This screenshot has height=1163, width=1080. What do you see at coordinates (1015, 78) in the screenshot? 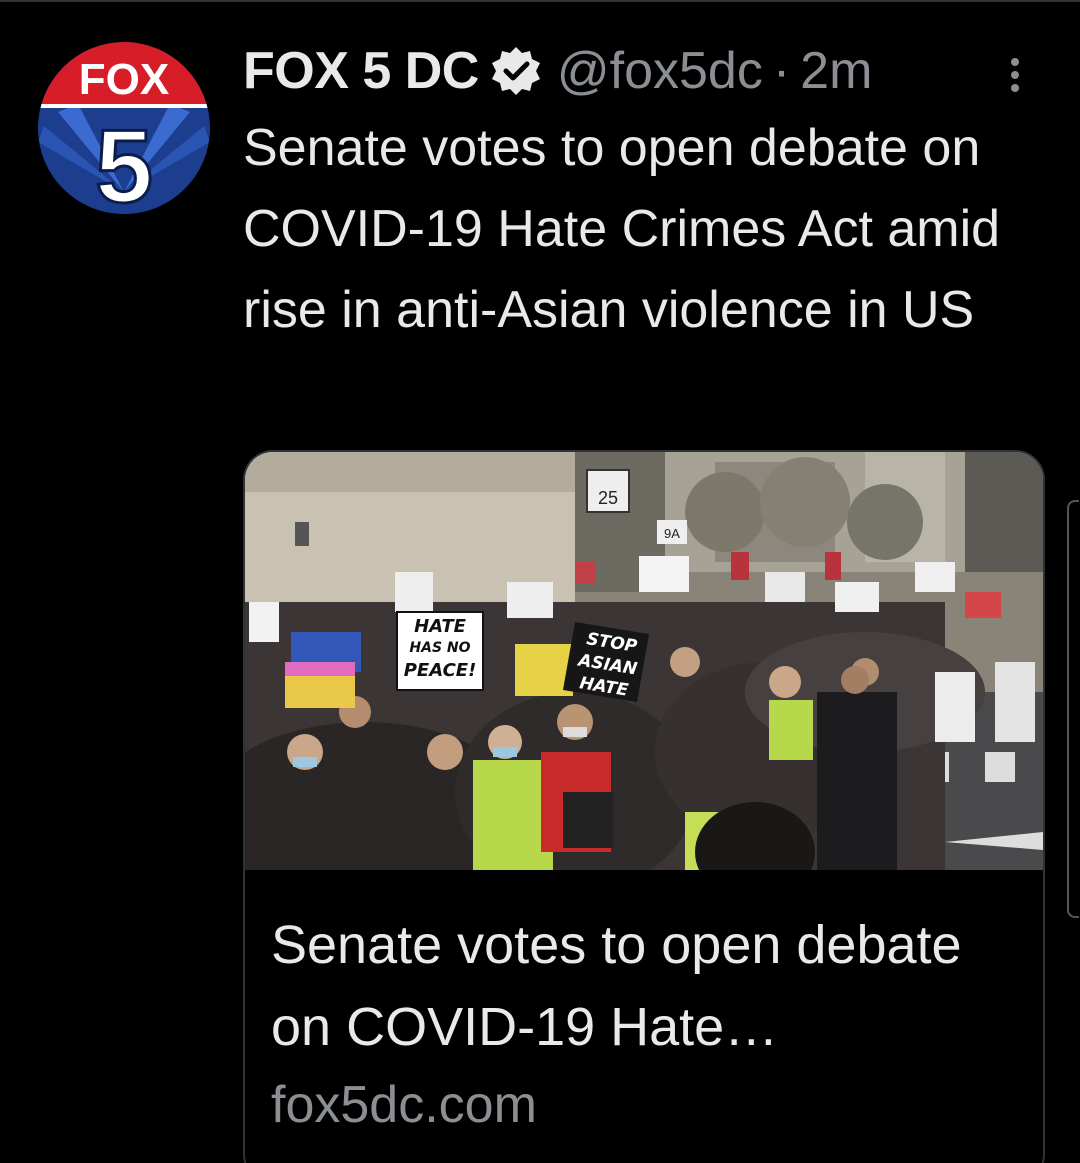
I see `more-vertical-icon` at bounding box center [1015, 78].